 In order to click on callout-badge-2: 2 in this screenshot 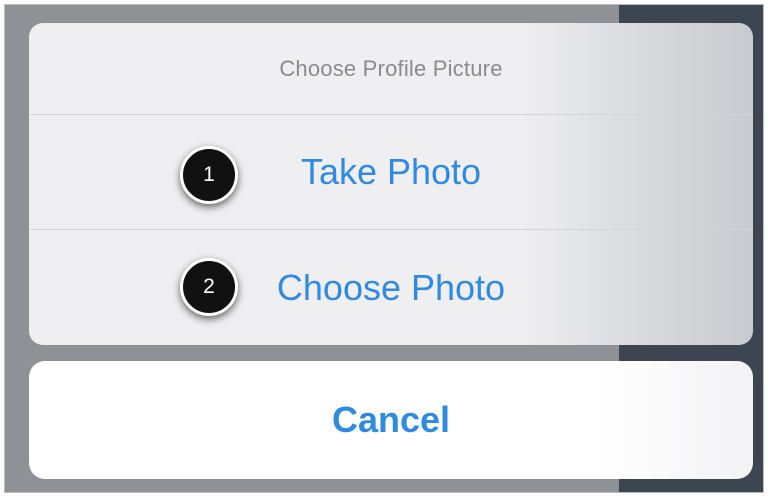, I will do `click(209, 287)`.